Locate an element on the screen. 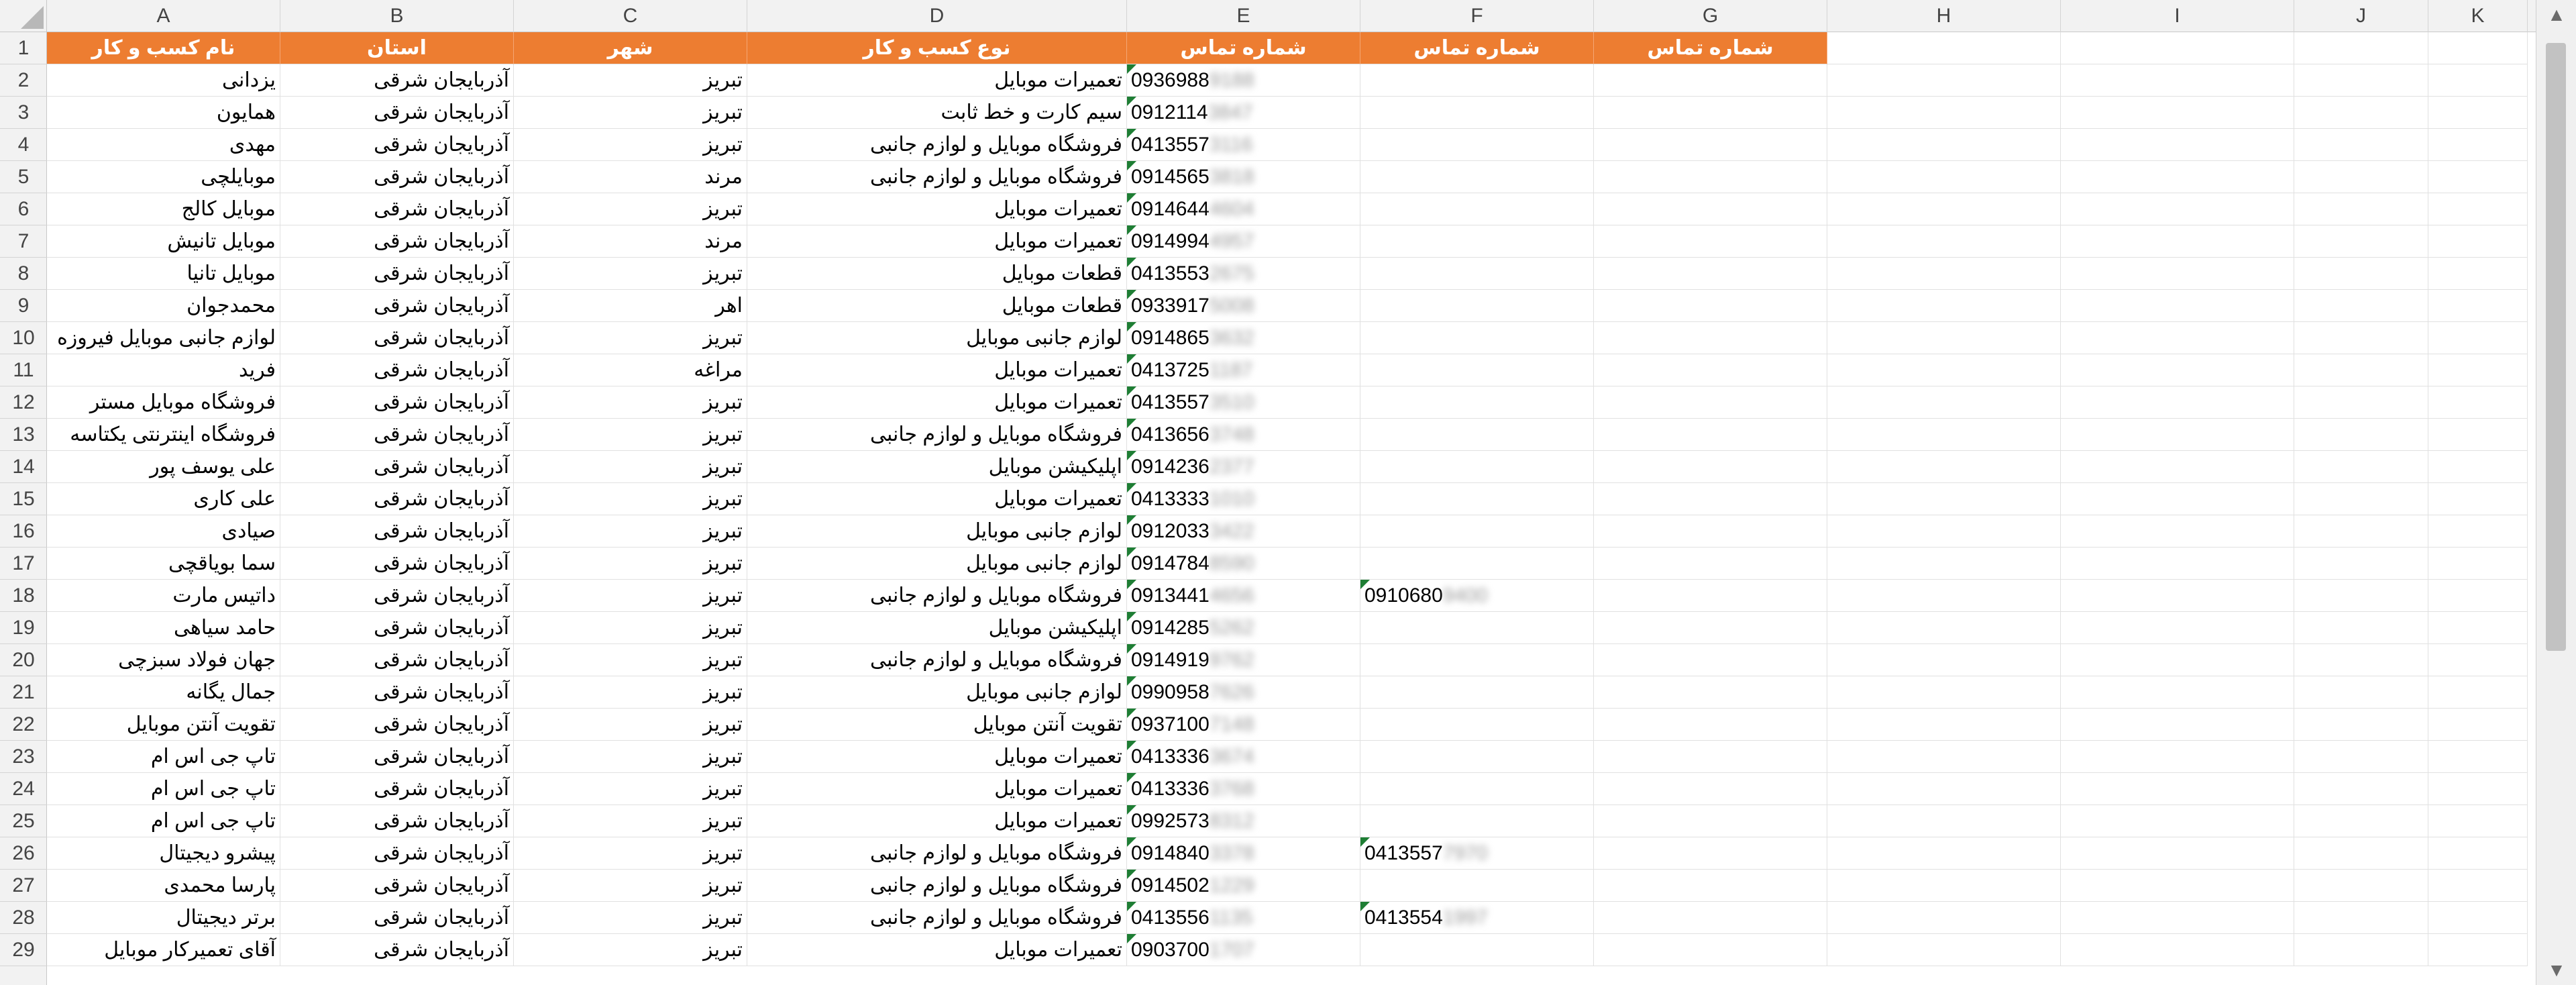 This screenshot has height=985, width=2576. column-header-f: F is located at coordinates (1477, 16).